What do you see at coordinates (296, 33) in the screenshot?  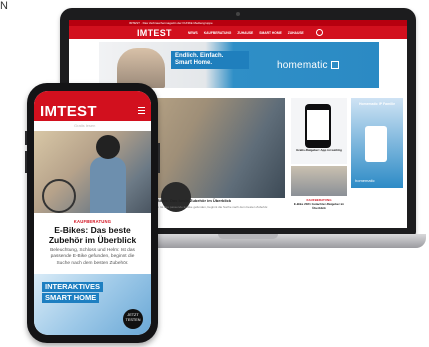 I see `nav-item-zuhause-2: ZUHAUSE` at bounding box center [296, 33].